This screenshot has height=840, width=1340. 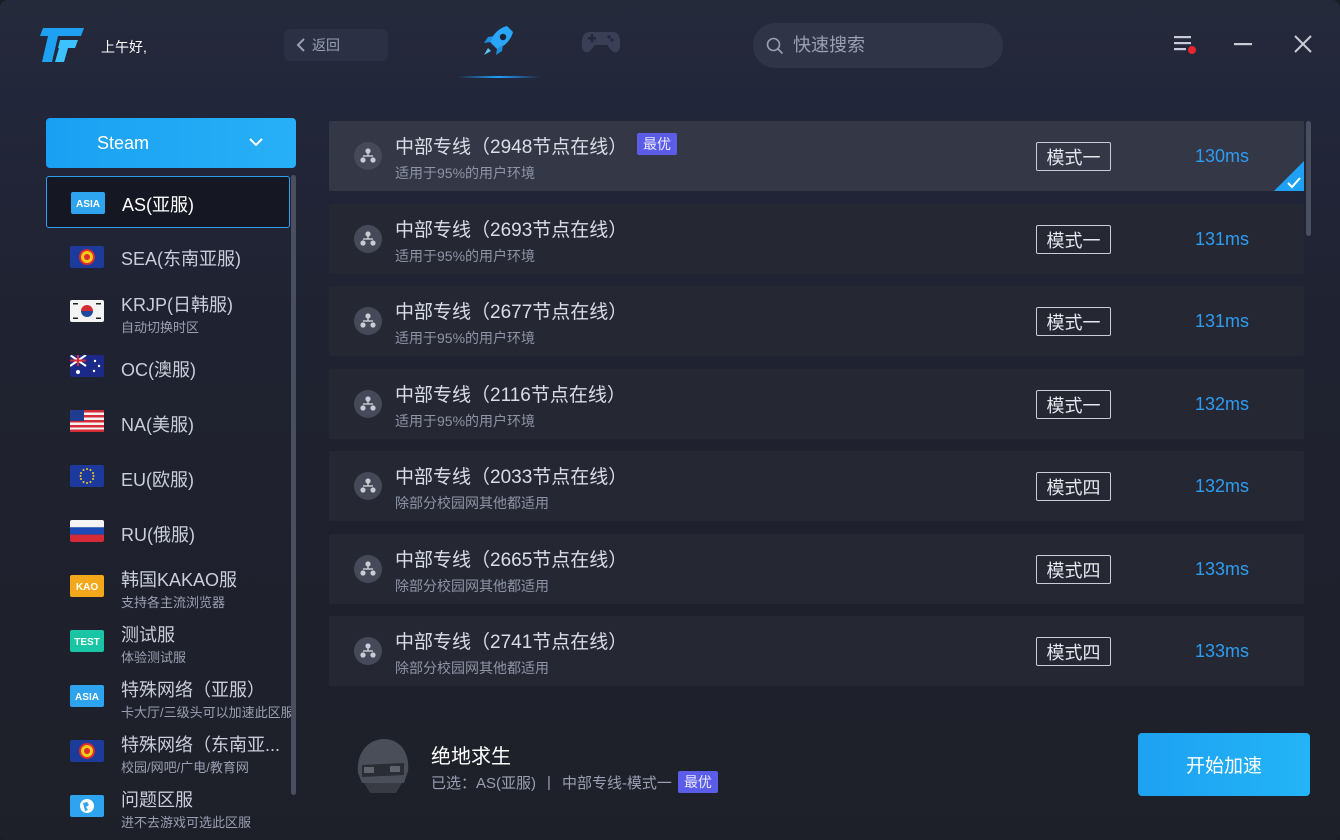 I want to click on svg-text: TEST, so click(x=87, y=642).